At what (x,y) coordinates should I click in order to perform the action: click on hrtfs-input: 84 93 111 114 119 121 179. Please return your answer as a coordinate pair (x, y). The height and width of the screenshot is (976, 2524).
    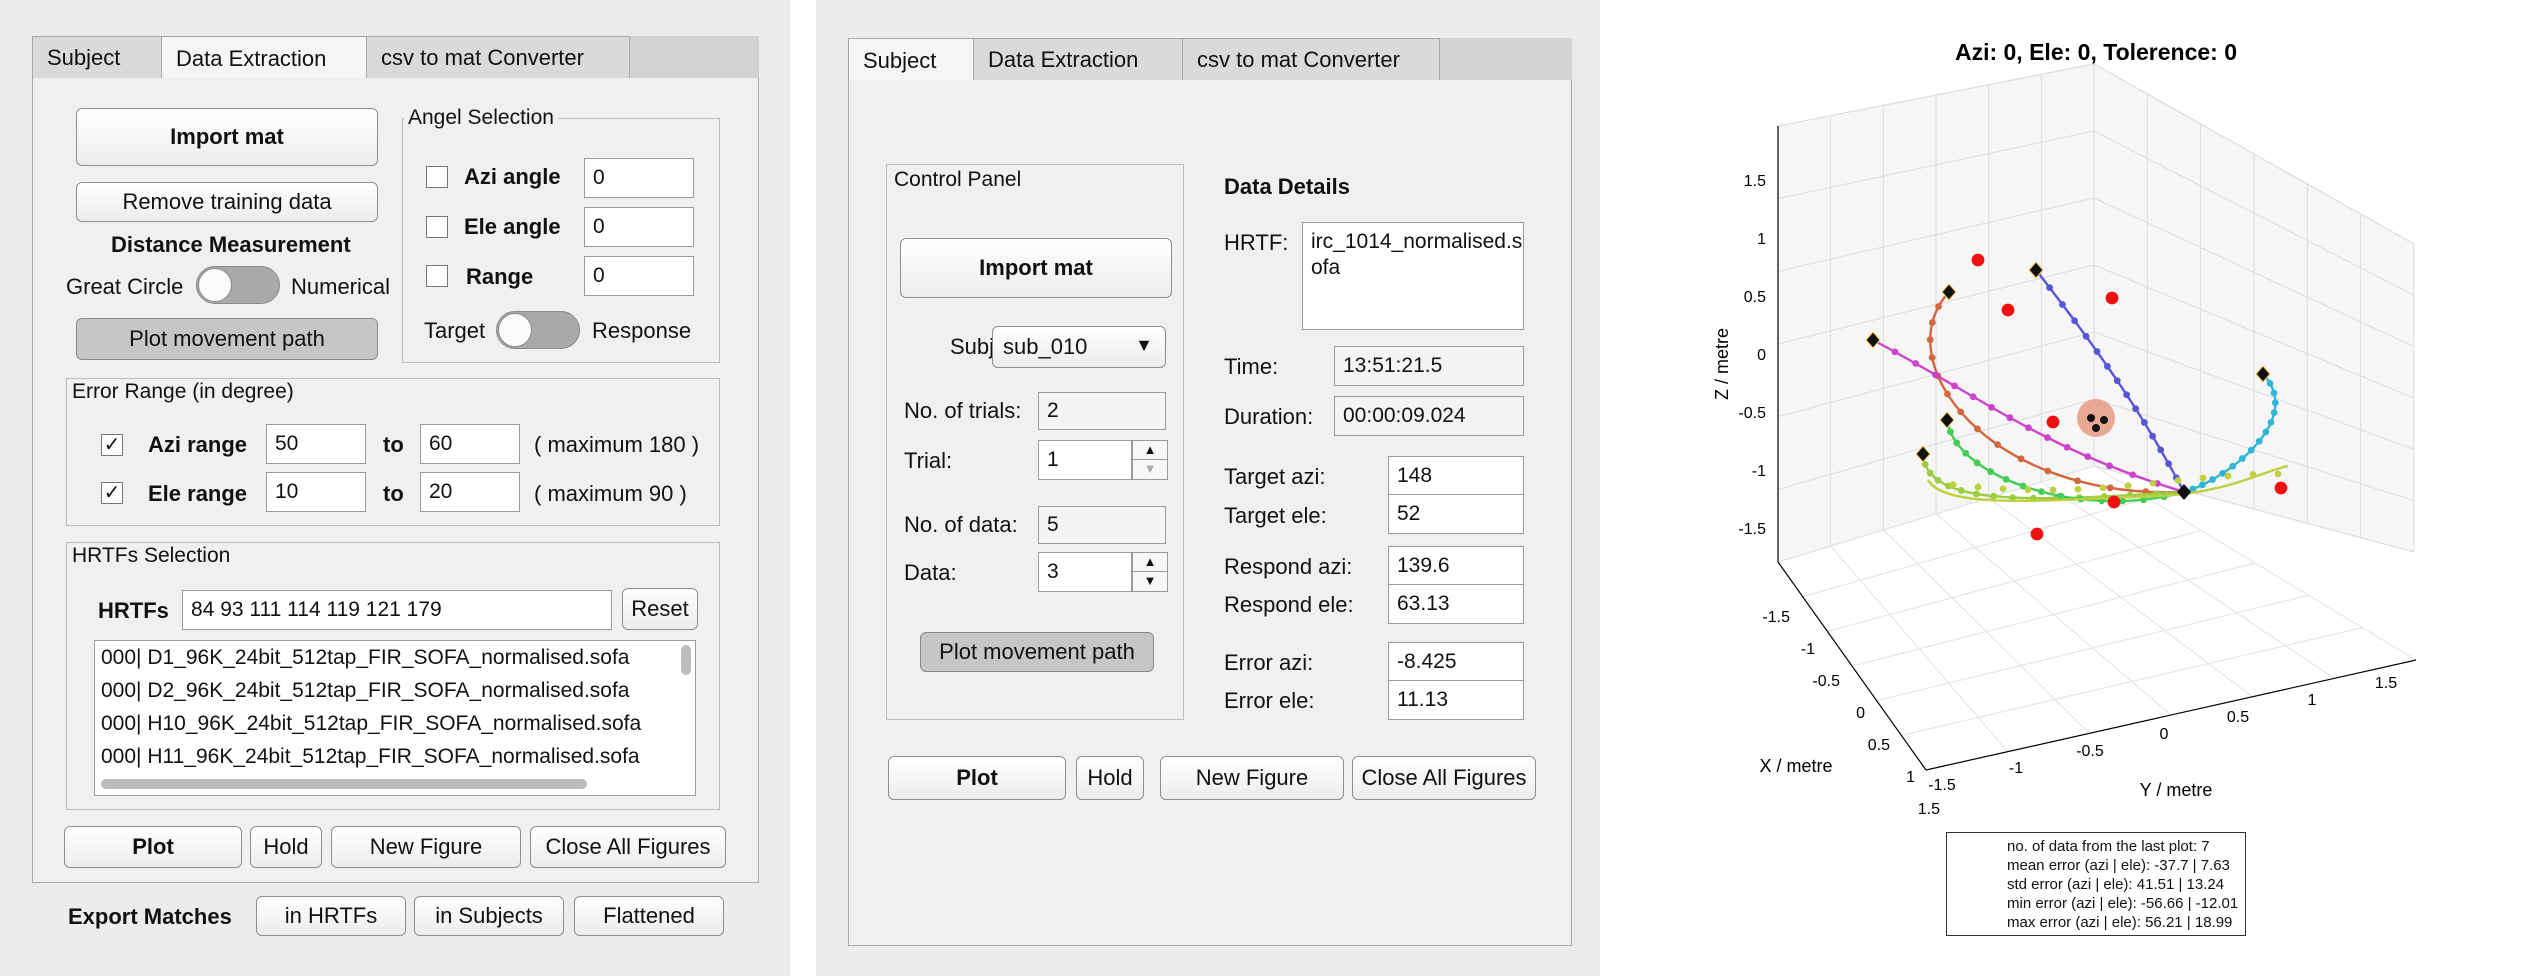
    Looking at the image, I should click on (397, 610).